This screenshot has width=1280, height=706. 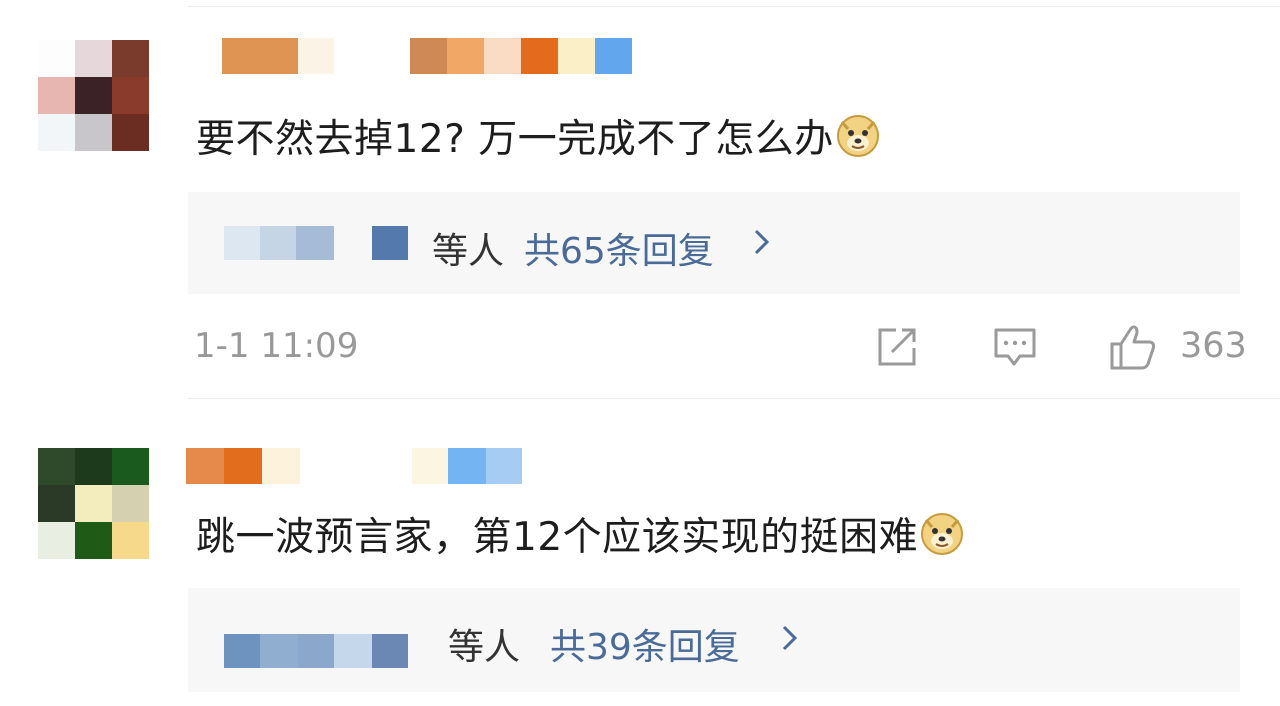 I want to click on comment-icon, so click(x=1015, y=347).